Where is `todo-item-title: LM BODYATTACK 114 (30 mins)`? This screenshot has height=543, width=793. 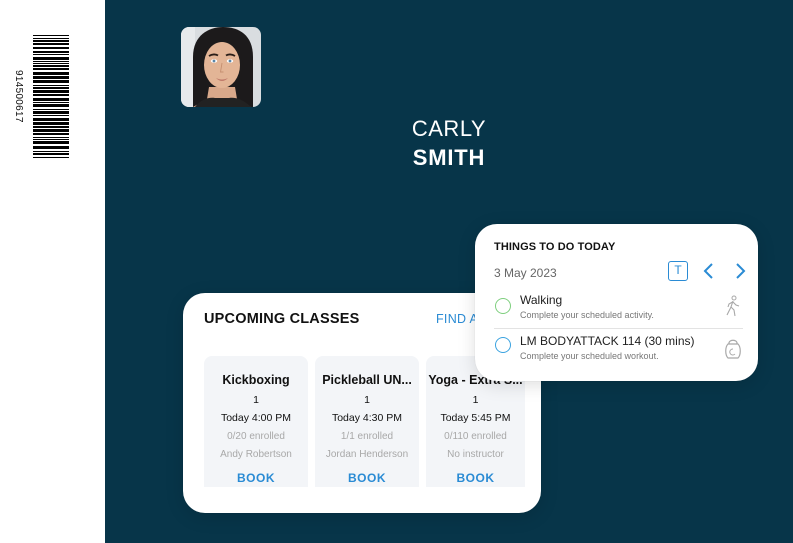 todo-item-title: LM BODYATTACK 114 (30 mins) is located at coordinates (607, 341).